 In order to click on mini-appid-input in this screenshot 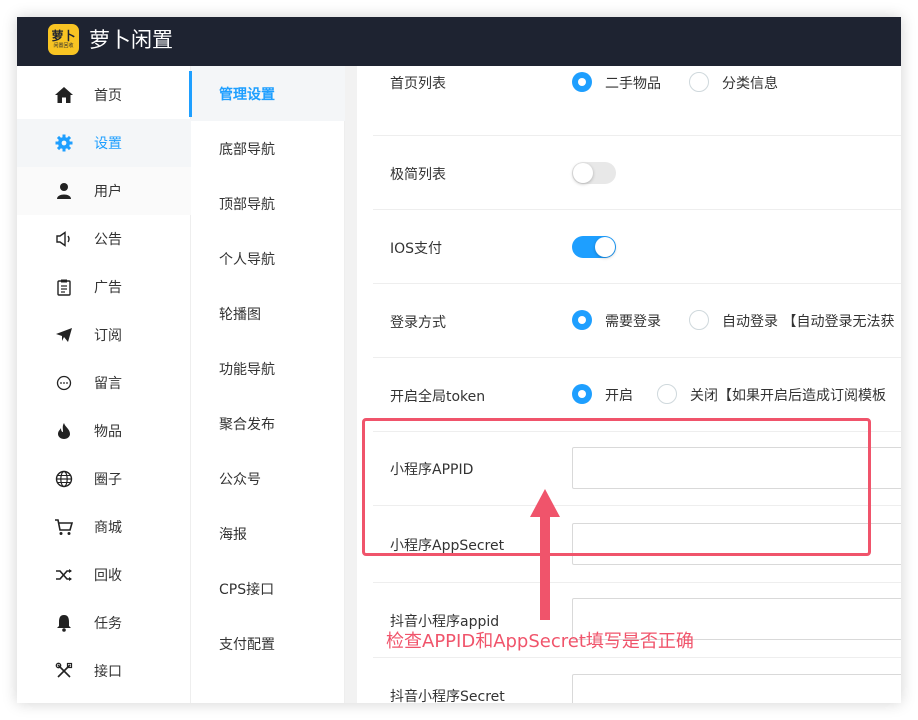, I will do `click(736, 468)`.